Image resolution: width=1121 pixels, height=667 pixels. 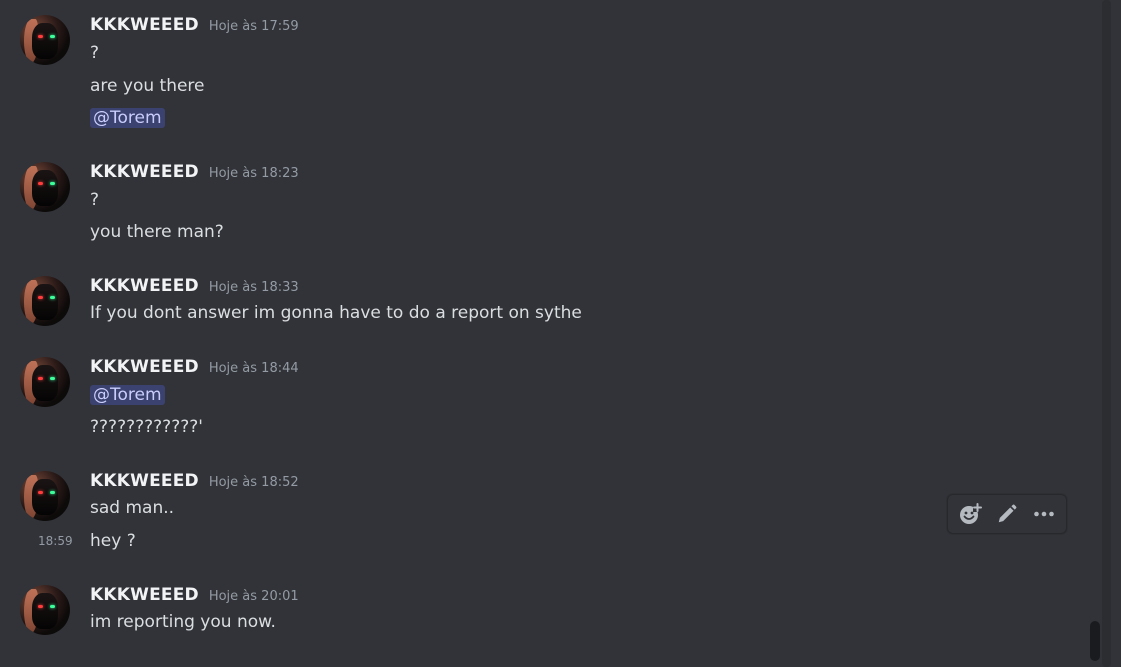 I want to click on add-reaction-button, so click(x=970, y=514).